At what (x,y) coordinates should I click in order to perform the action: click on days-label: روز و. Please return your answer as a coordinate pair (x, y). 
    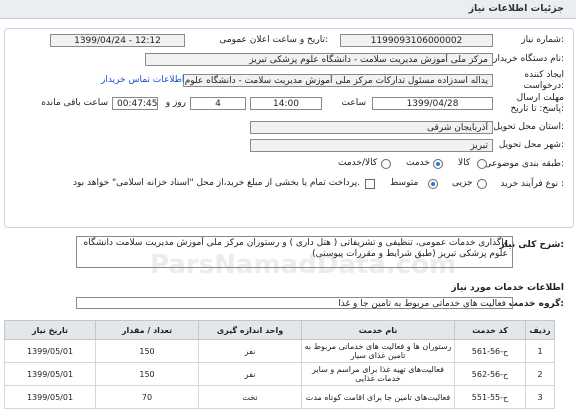
    Looking at the image, I should click on (175, 103).